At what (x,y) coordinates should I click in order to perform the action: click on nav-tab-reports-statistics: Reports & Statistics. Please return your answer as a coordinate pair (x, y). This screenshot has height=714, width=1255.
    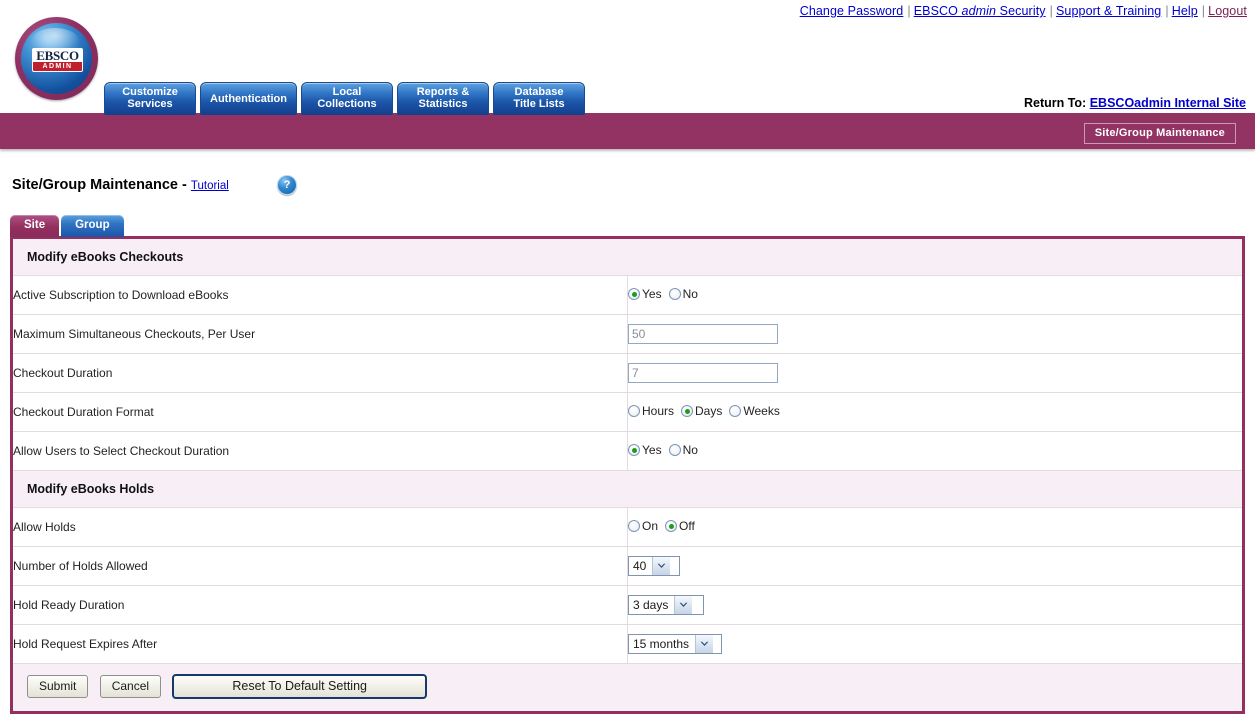
    Looking at the image, I should click on (443, 98).